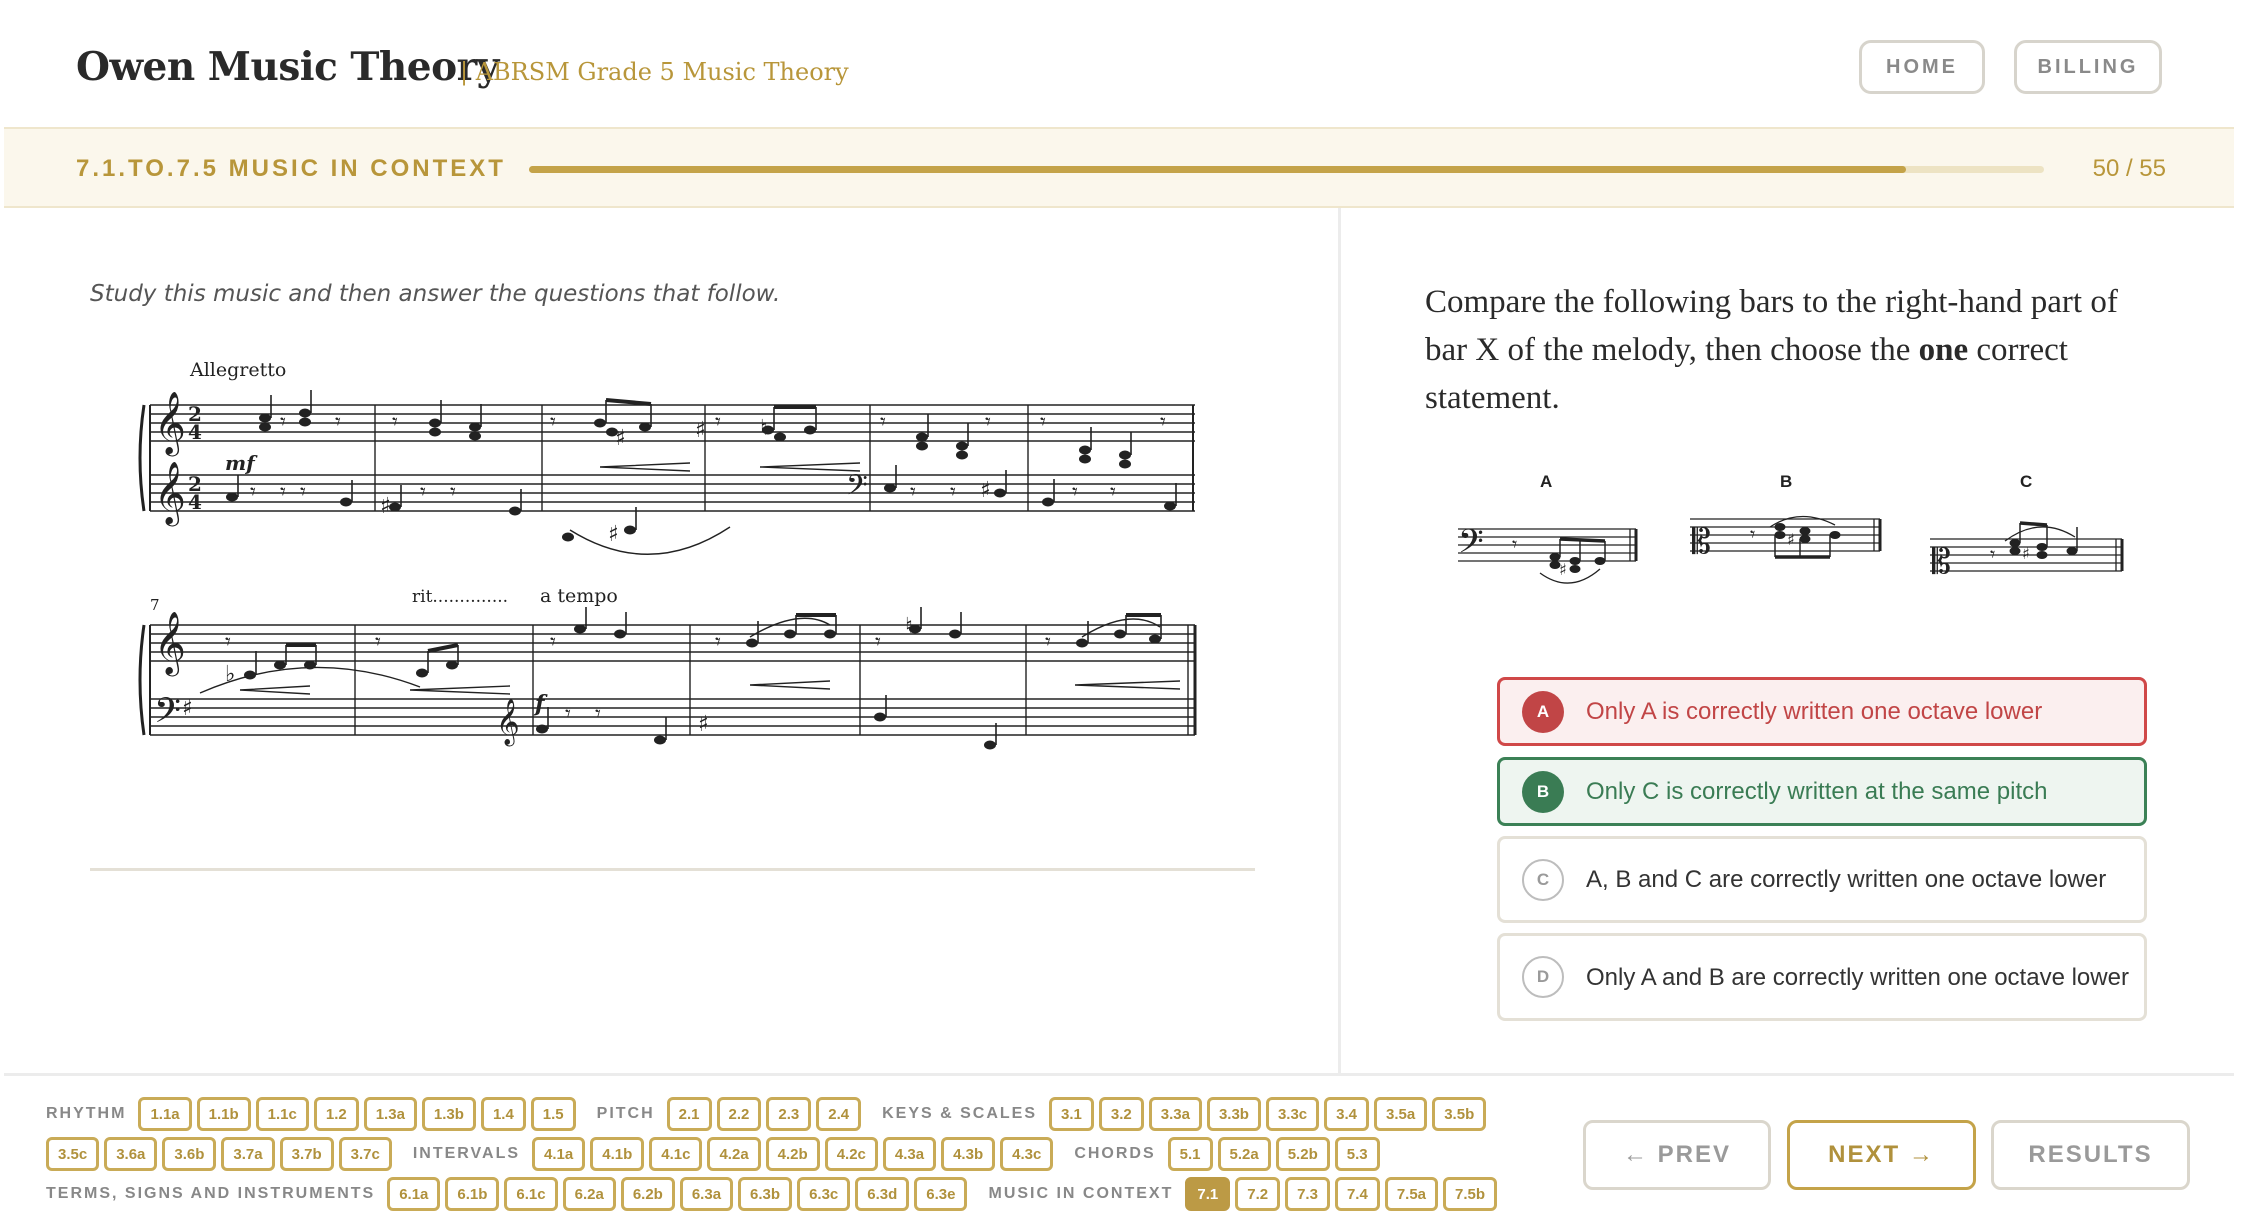 This screenshot has width=2246, height=1217. What do you see at coordinates (1357, 1154) in the screenshot?
I see `topic-chip-5-3: 5.3` at bounding box center [1357, 1154].